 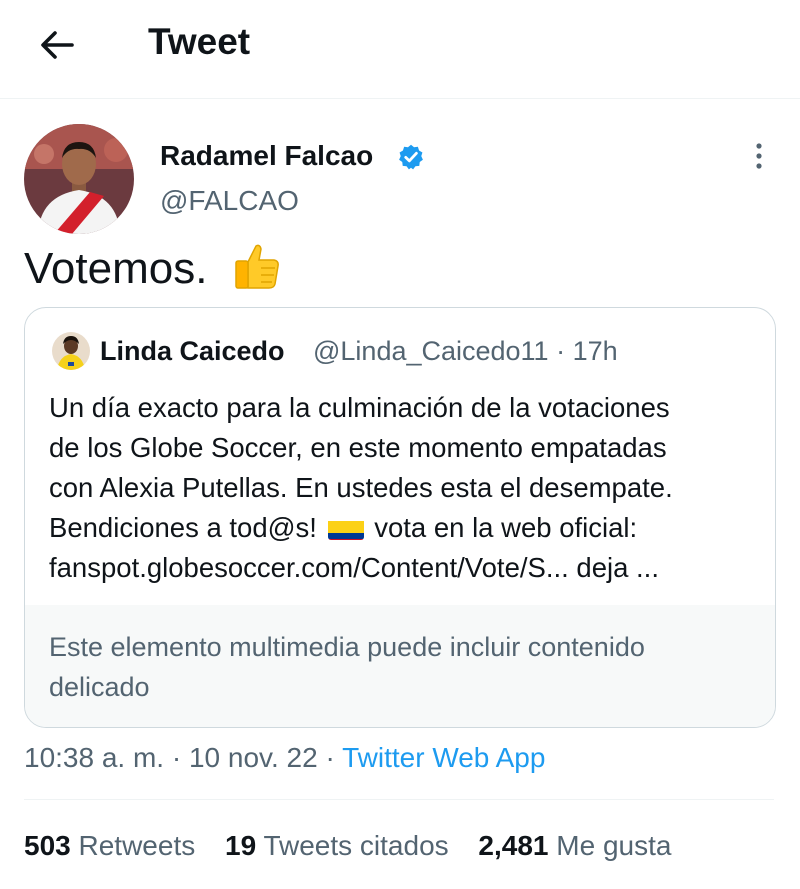 I want to click on quoted-author-meta: @Linda_Caicedo11 · 17h, so click(x=465, y=351).